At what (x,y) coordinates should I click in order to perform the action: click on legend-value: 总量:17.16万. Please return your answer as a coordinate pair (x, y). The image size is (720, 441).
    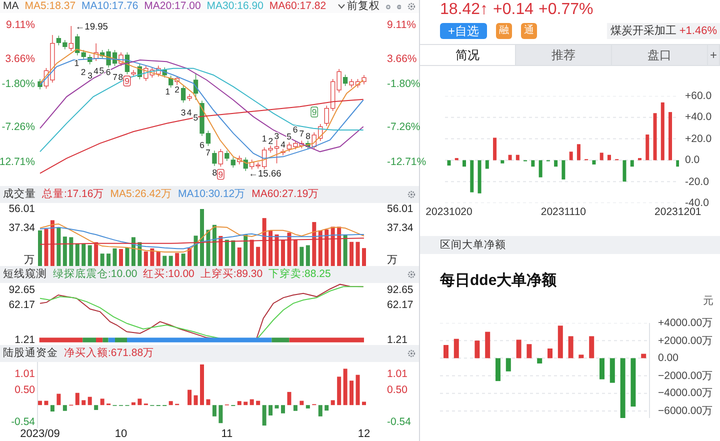
    Looking at the image, I should click on (73, 194).